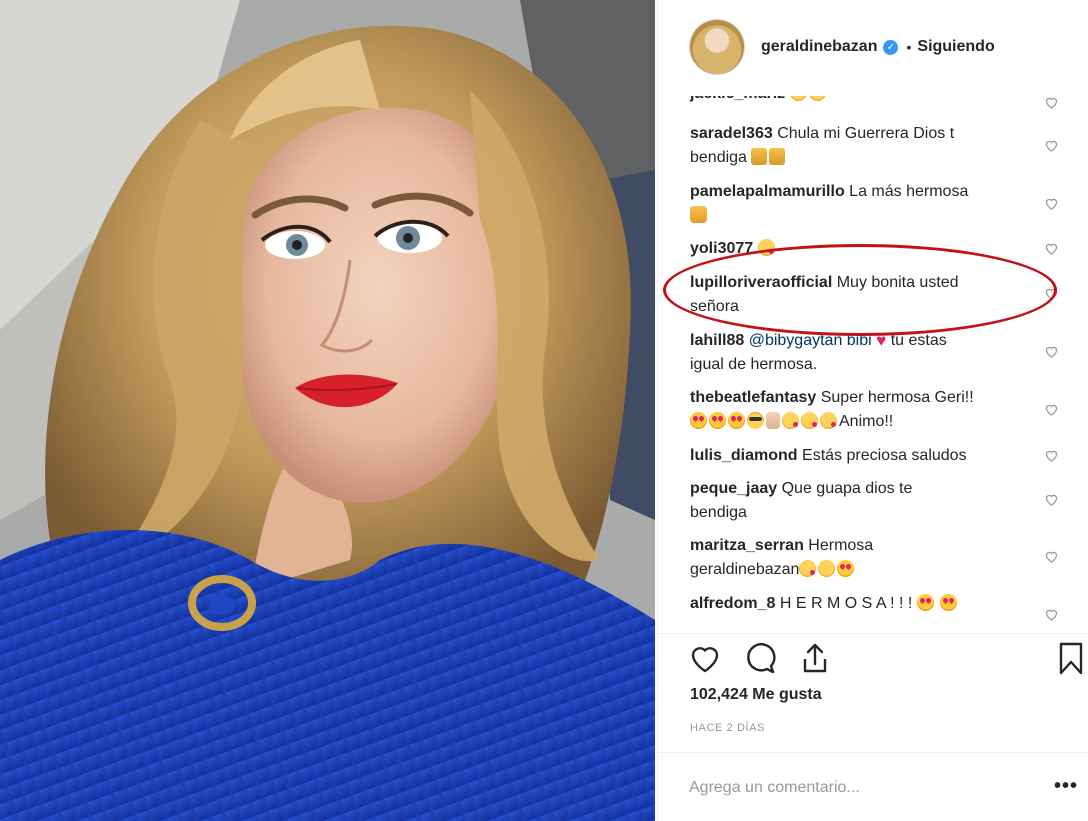 The height and width of the screenshot is (821, 1088). I want to click on comment-item: maritza_serran Hermosa geraldinebazan, so click(870, 558).